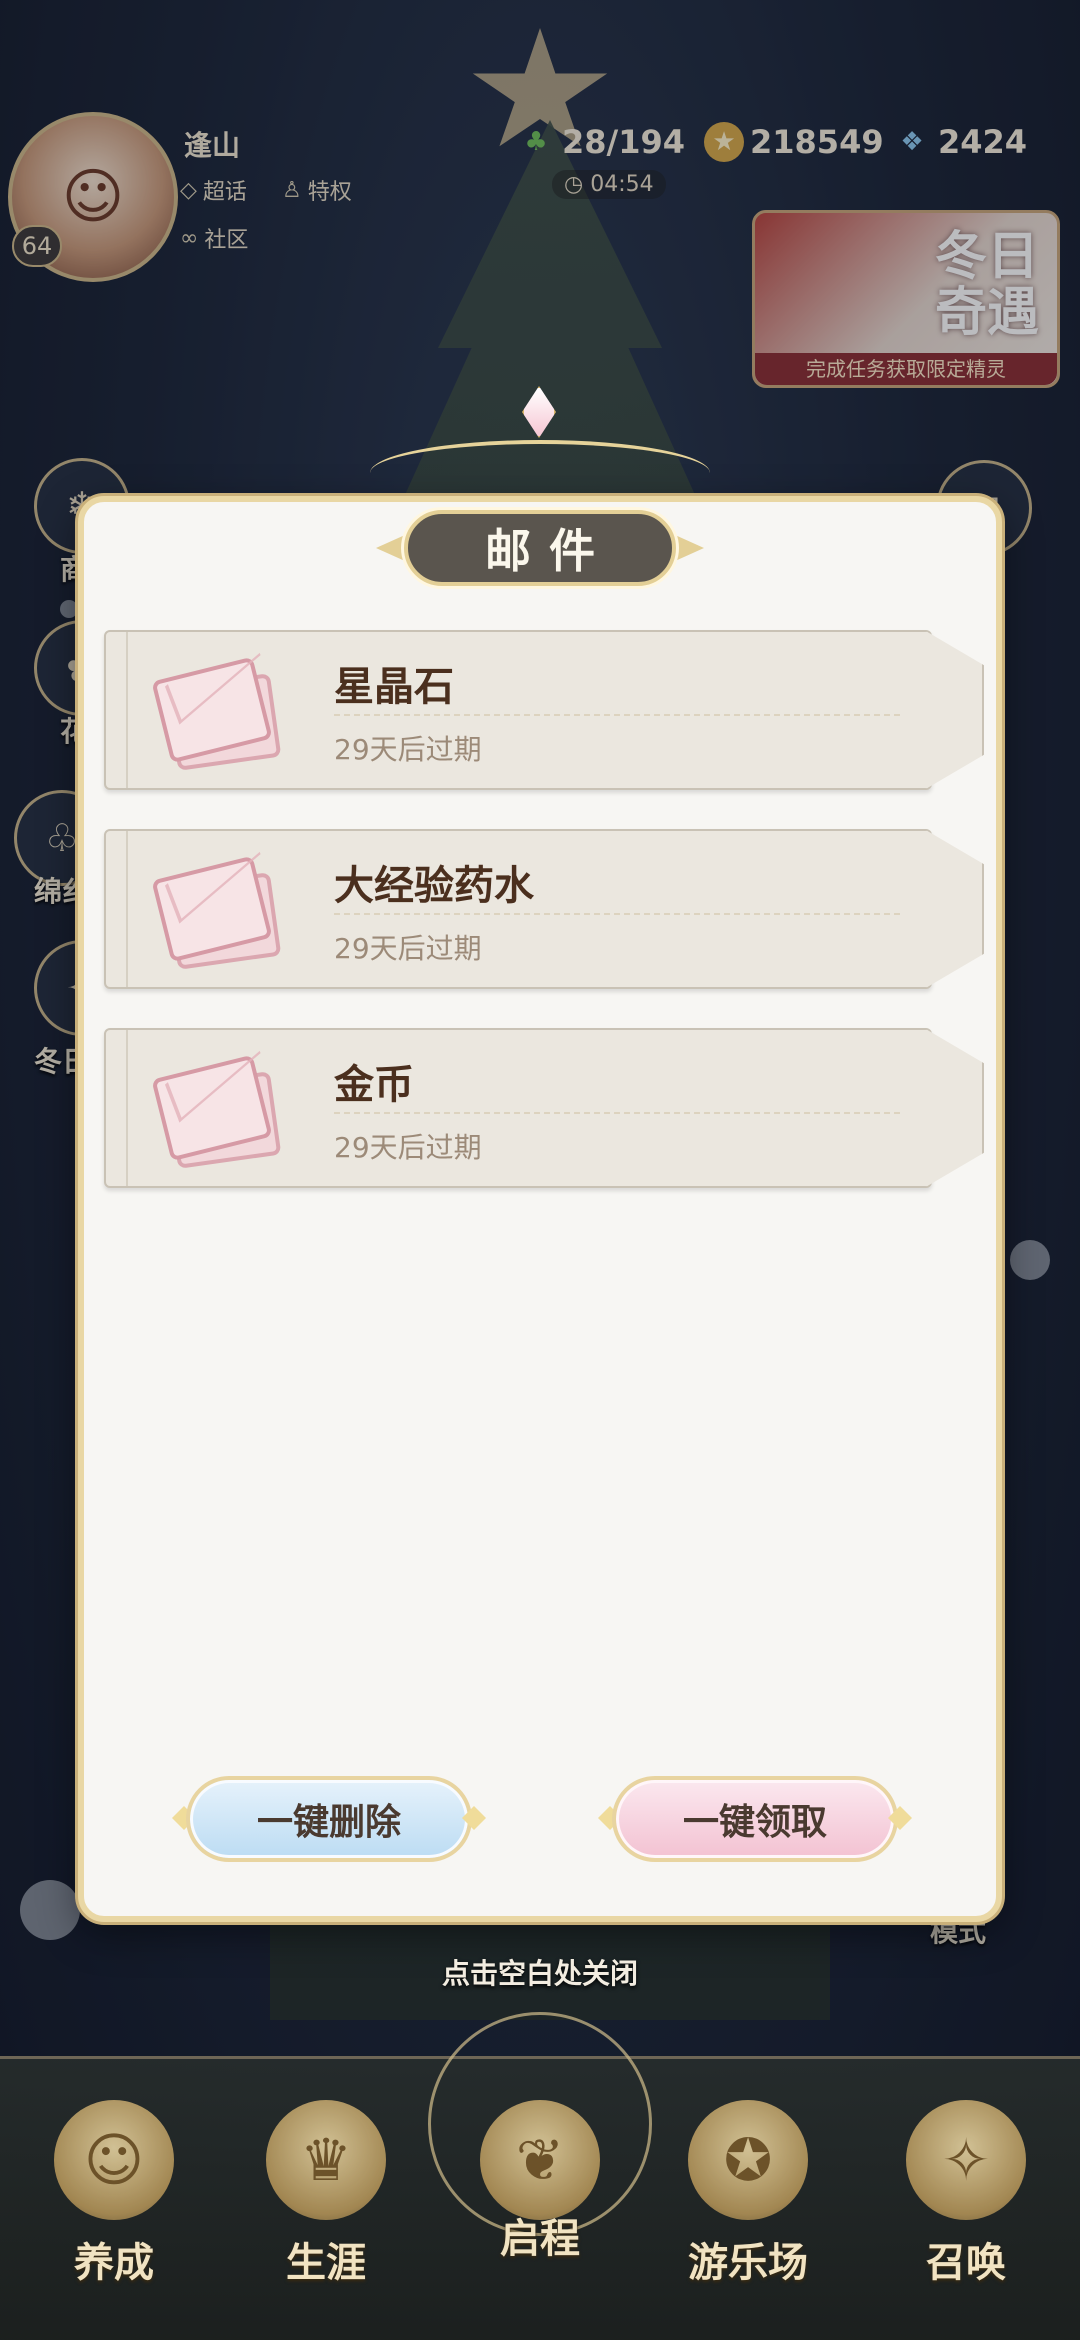 The image size is (1080, 2340). I want to click on mail-item: 星晶石 29天后过期, so click(544, 710).